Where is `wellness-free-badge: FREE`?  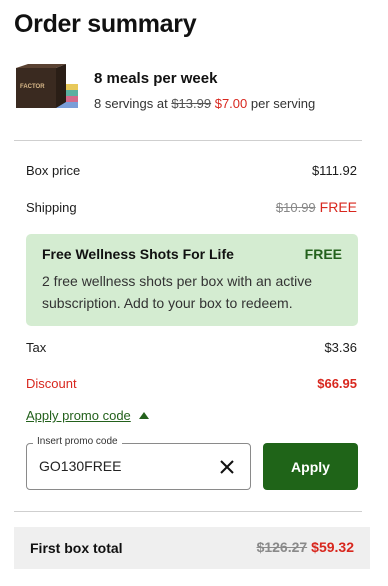 wellness-free-badge: FREE is located at coordinates (323, 254).